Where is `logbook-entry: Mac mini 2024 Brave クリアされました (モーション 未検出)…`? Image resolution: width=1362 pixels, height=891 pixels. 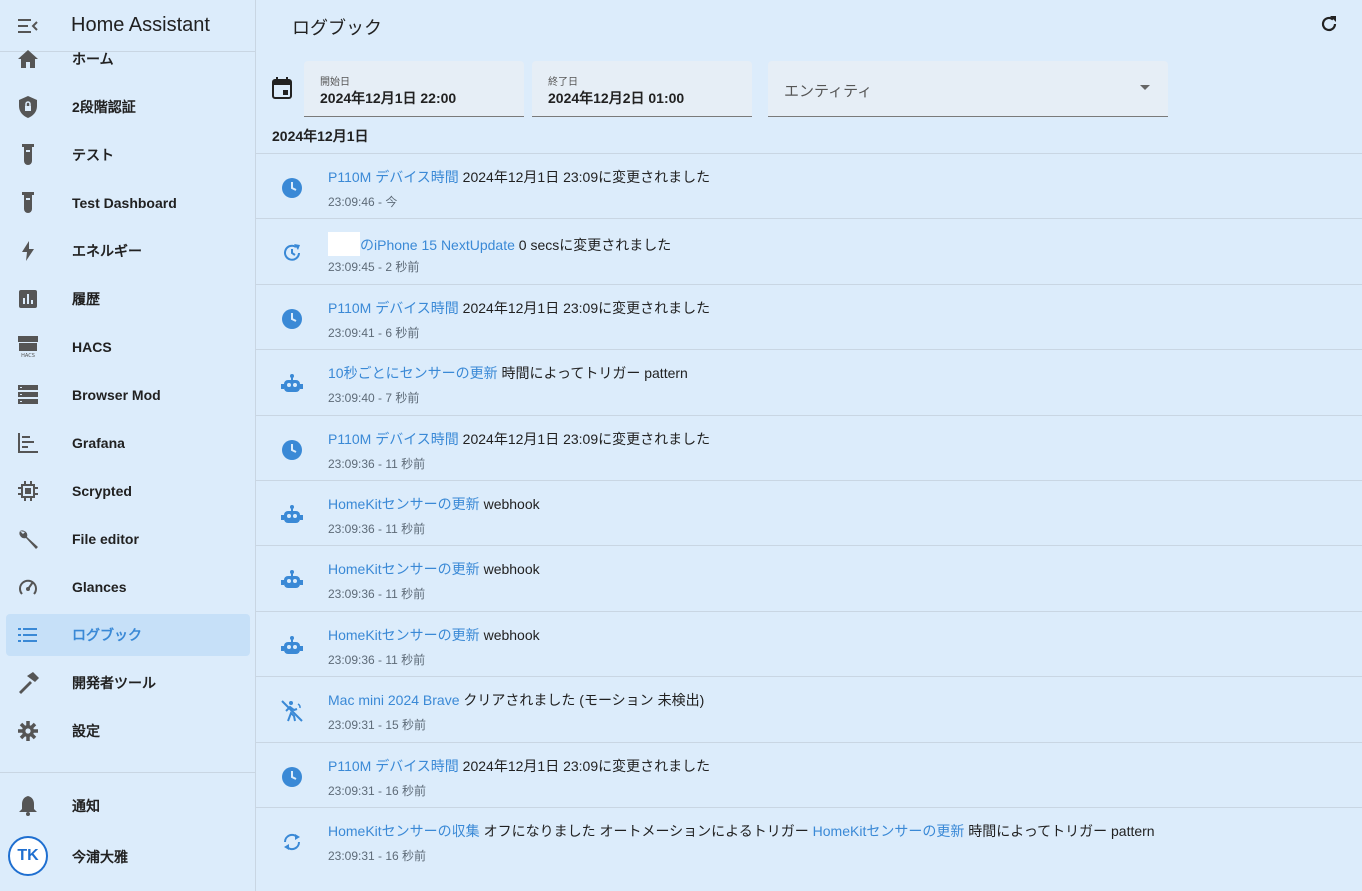
logbook-entry: Mac mini 2024 Brave クリアされました (モーション 未検出)… is located at coordinates (809, 708).